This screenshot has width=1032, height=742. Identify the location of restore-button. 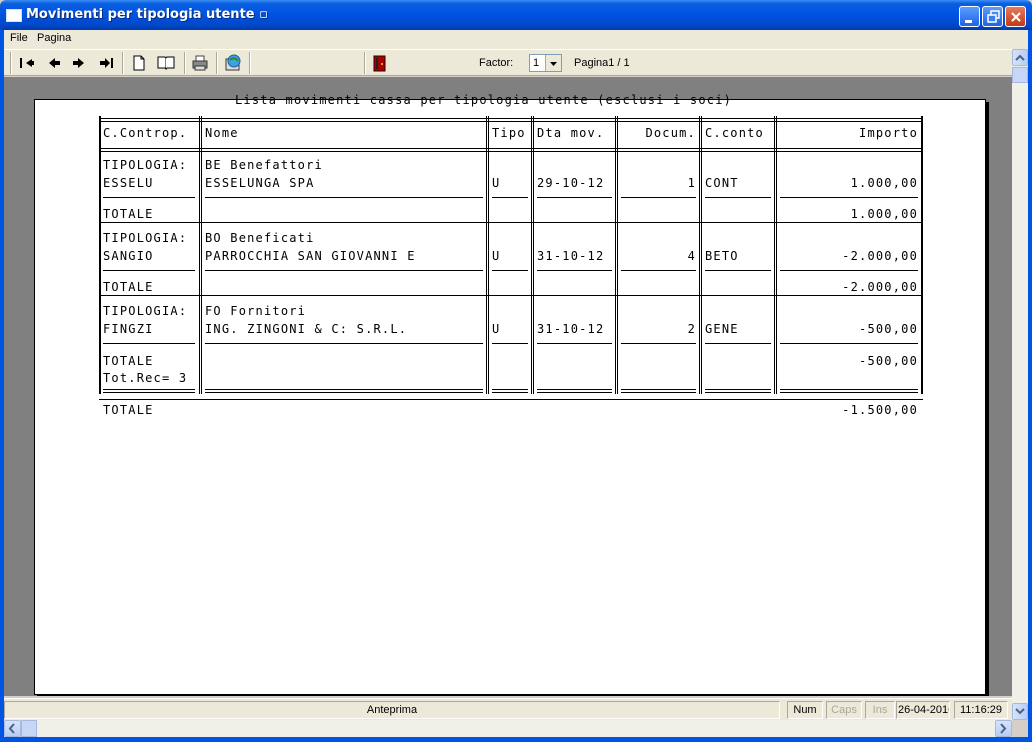
(992, 16).